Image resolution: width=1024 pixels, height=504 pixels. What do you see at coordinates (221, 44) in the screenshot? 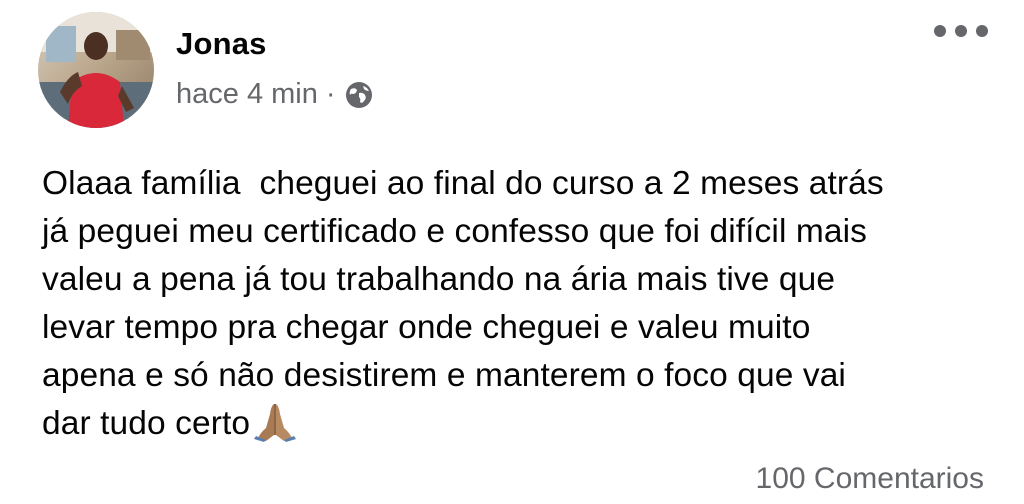
I see `author-name: Jonas` at bounding box center [221, 44].